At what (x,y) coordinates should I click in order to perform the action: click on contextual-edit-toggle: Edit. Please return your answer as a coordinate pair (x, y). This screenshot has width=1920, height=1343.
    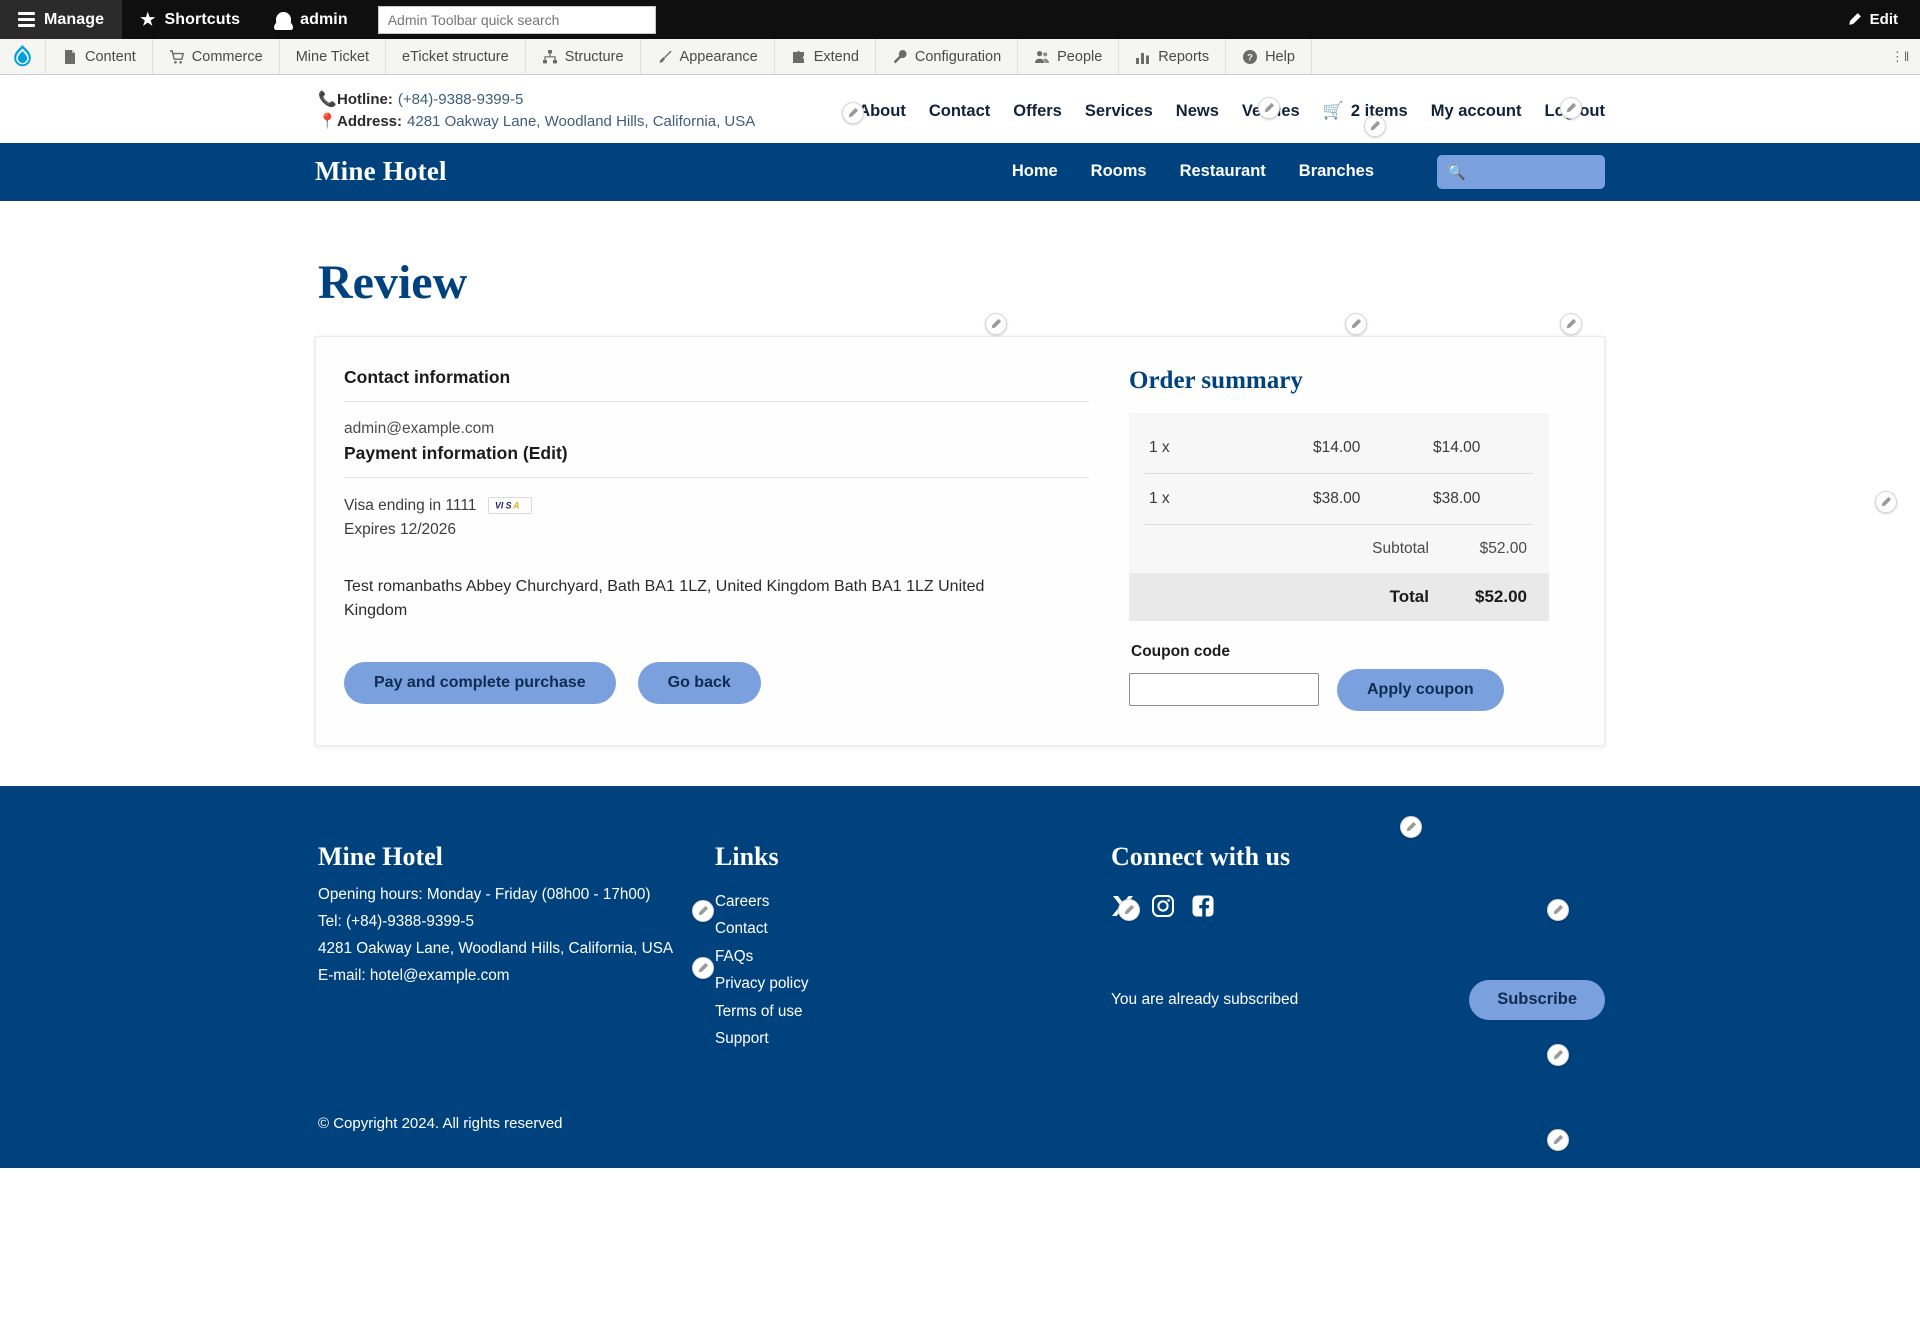
    Looking at the image, I should click on (1872, 19).